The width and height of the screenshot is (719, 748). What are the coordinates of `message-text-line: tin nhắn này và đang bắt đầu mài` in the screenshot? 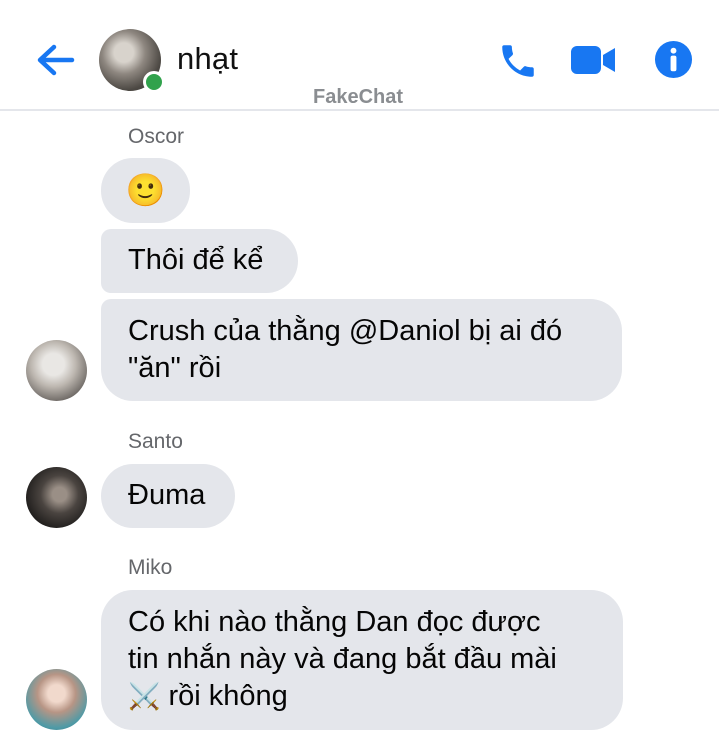 It's located at (342, 659).